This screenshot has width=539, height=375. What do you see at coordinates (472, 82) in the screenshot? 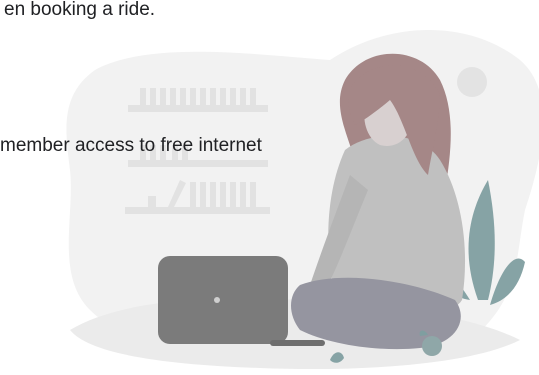
I see `clock-icon` at bounding box center [472, 82].